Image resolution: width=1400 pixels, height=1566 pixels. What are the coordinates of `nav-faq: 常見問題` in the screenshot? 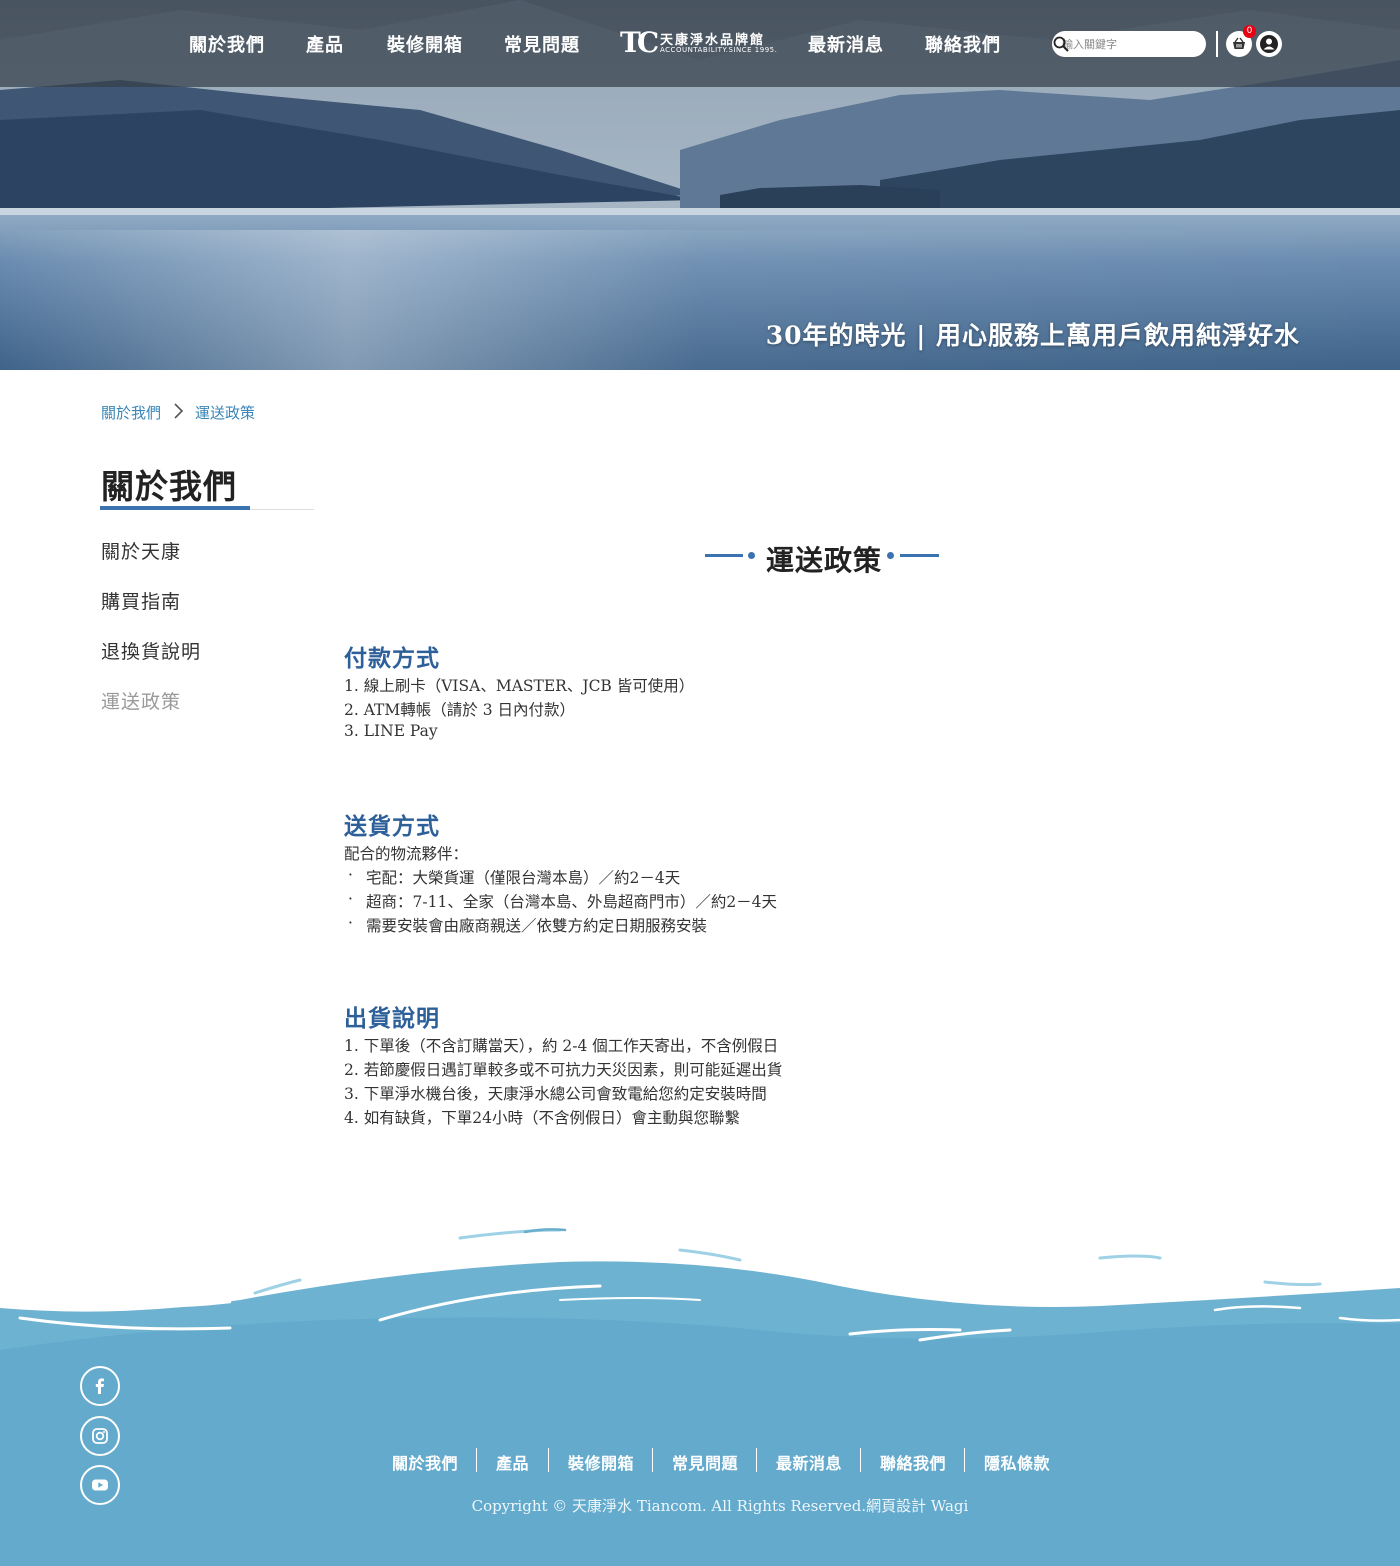 It's located at (542, 44).